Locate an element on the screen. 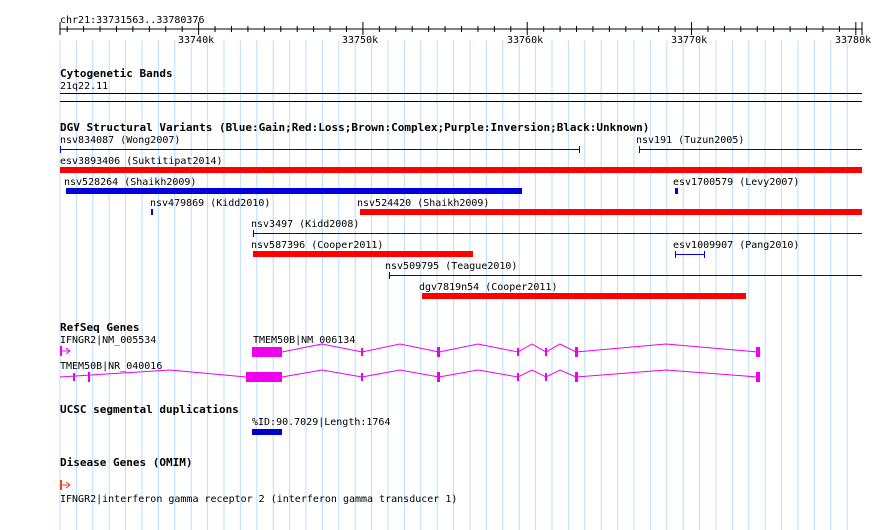 The width and height of the screenshot is (890, 530). segdup-bar is located at coordinates (267, 432).